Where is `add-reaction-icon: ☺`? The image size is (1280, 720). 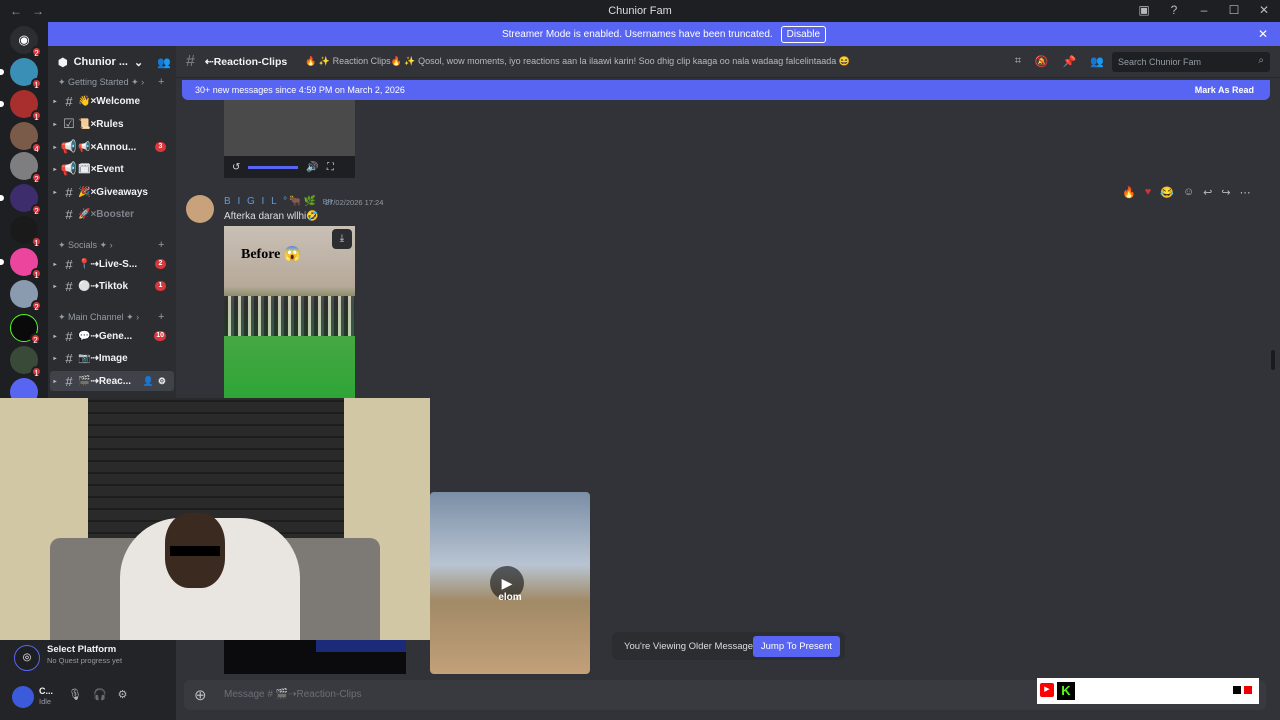
add-reaction-icon: ☺ is located at coordinates (1188, 192).